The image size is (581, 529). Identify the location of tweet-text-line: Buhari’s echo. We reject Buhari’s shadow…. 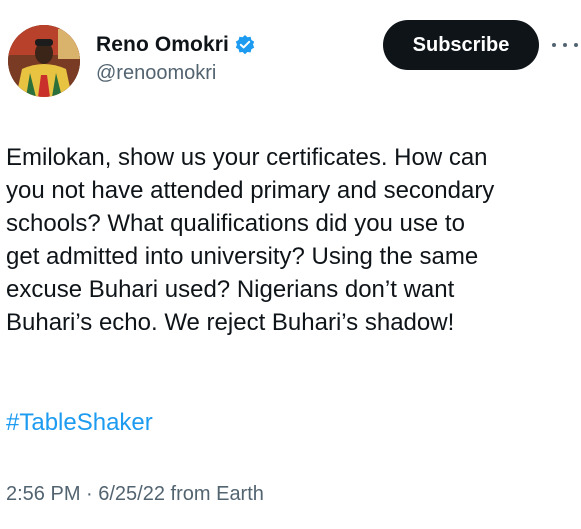
(230, 322).